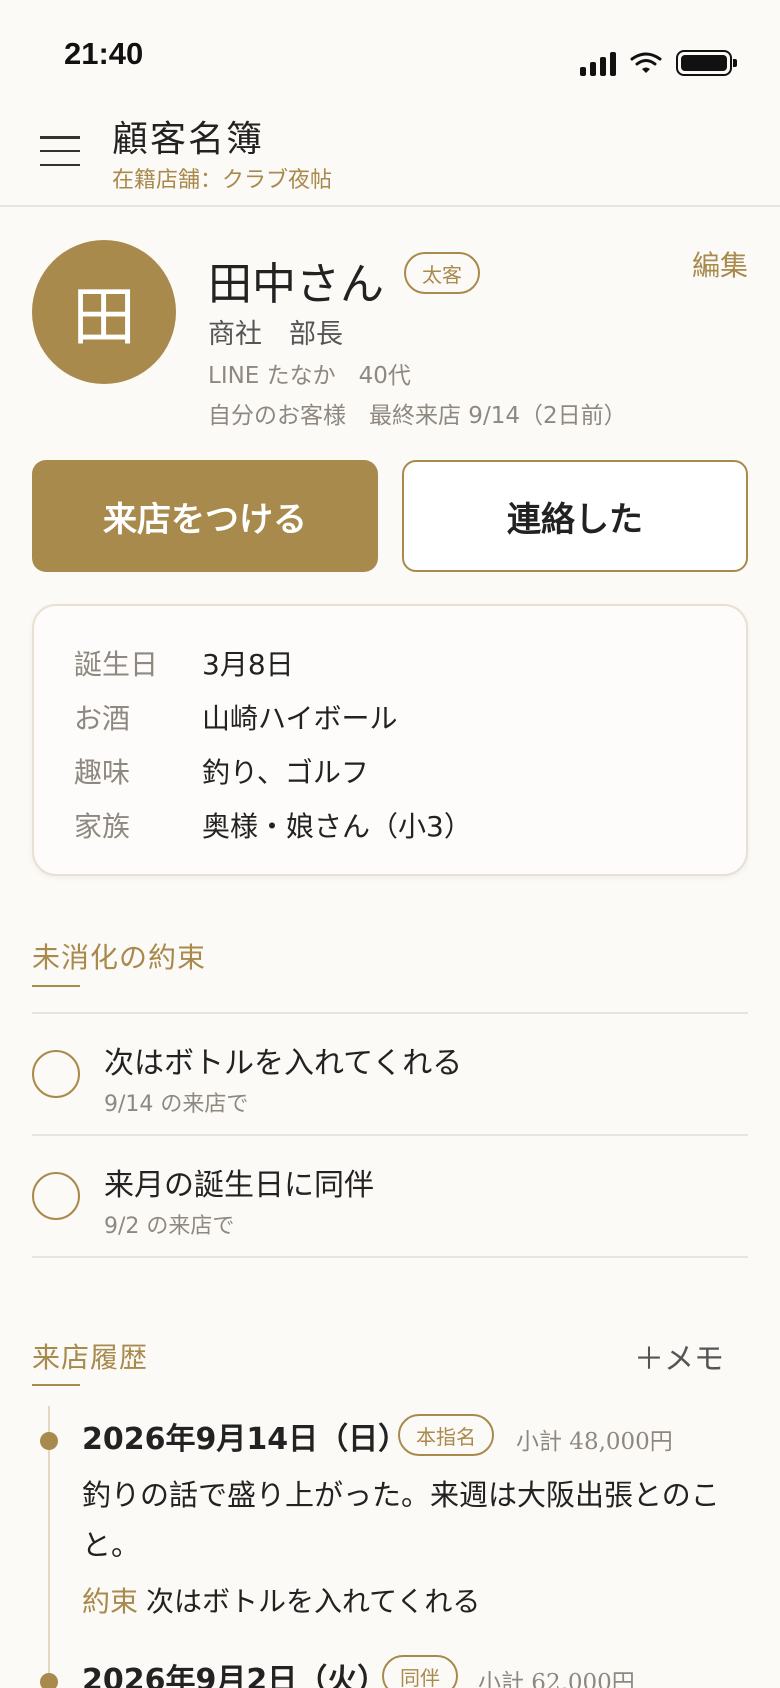  Describe the element at coordinates (176, 1104) in the screenshot. I see `promise-source: 9/14 の来店で` at that location.